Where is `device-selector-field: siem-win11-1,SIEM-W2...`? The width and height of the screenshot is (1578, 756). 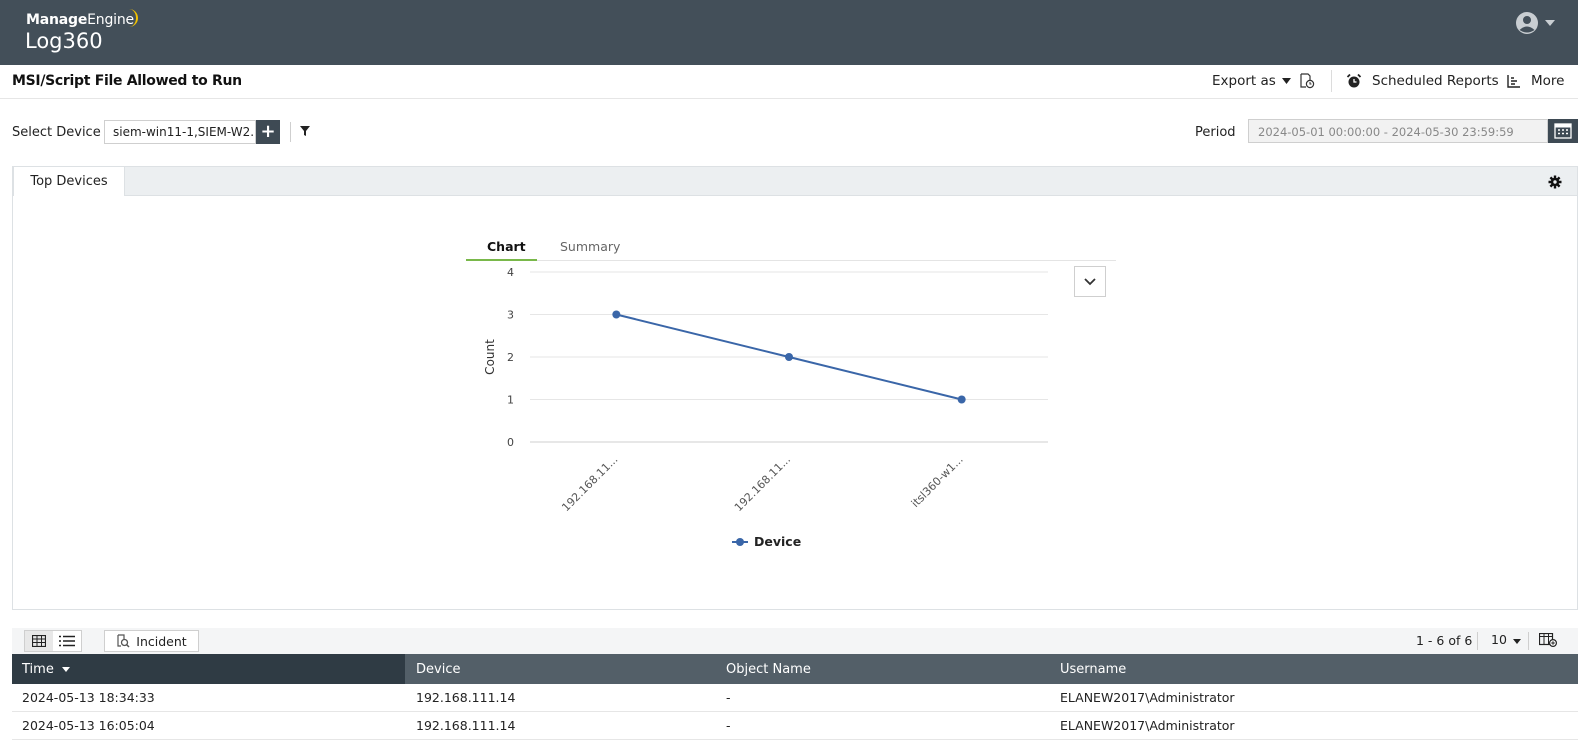
device-selector-field: siem-win11-1,SIEM-W2... is located at coordinates (180, 132).